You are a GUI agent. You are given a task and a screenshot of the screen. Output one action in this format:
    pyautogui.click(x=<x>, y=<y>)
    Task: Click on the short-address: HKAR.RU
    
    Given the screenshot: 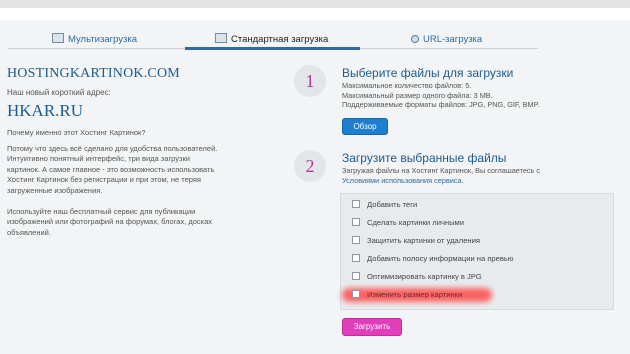 What is the action you would take?
    pyautogui.click(x=45, y=110)
    